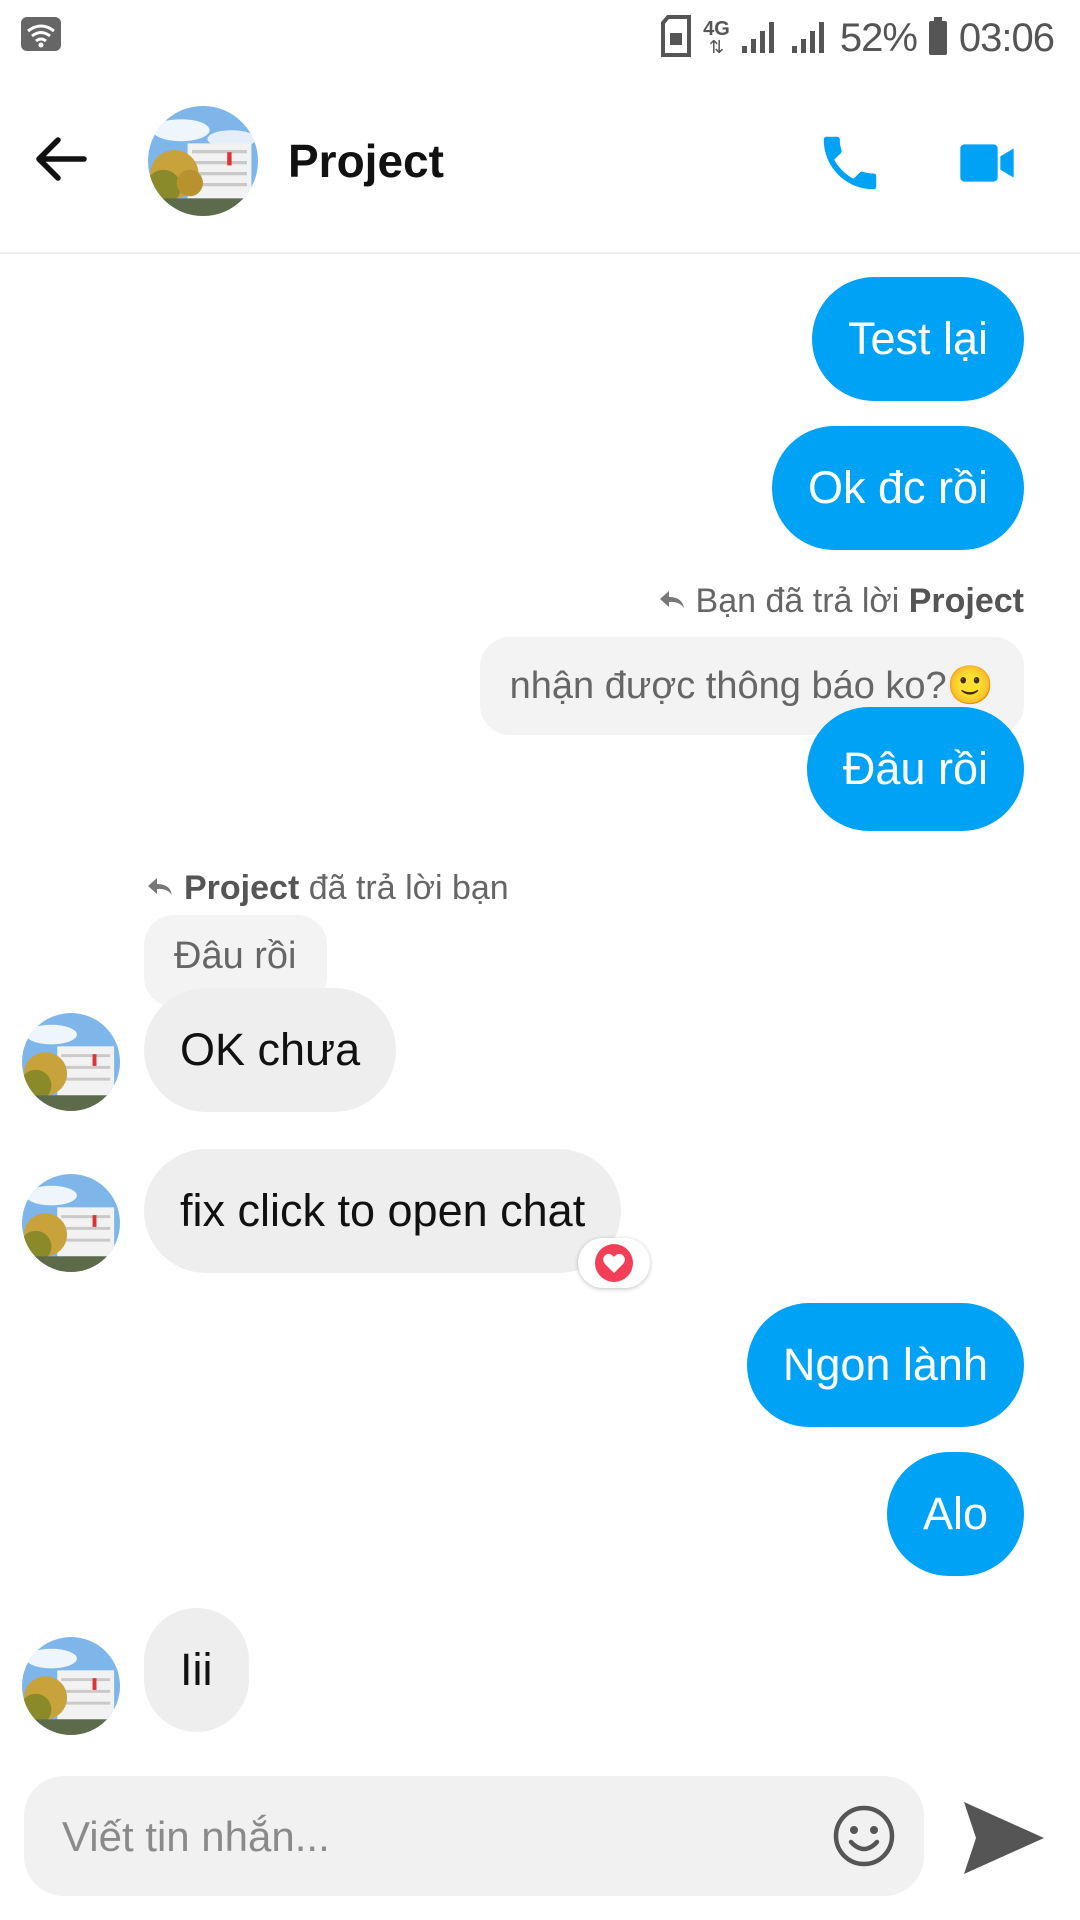 The image size is (1080, 1920). Describe the element at coordinates (915, 769) in the screenshot. I see `message-bubble-outgoing: Đâu rồi` at that location.